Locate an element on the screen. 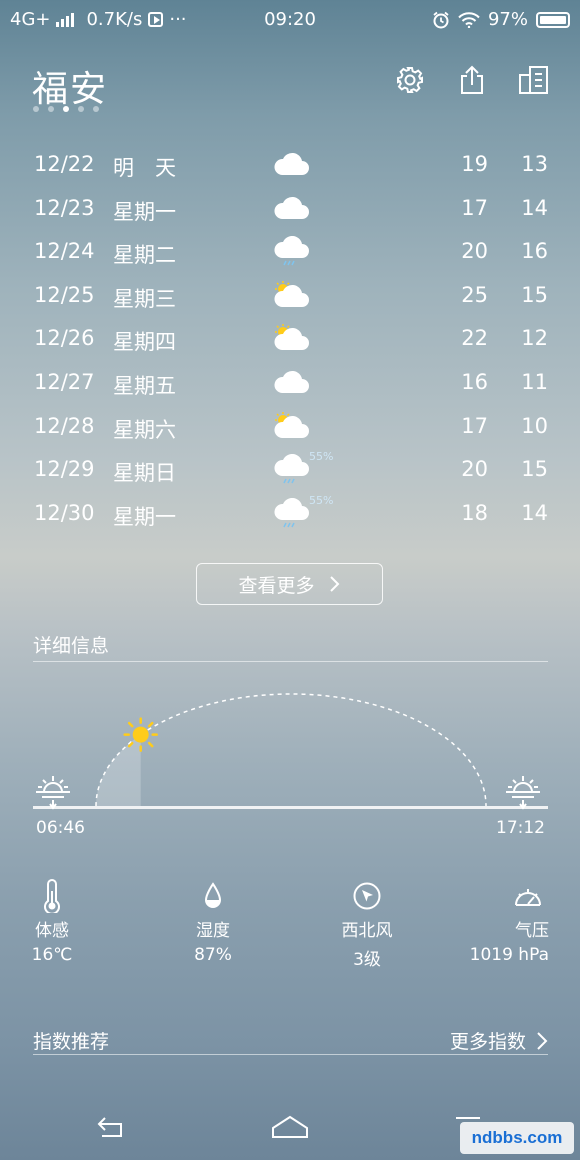 The height and width of the screenshot is (1160, 580). gear-icon is located at coordinates (410, 80).